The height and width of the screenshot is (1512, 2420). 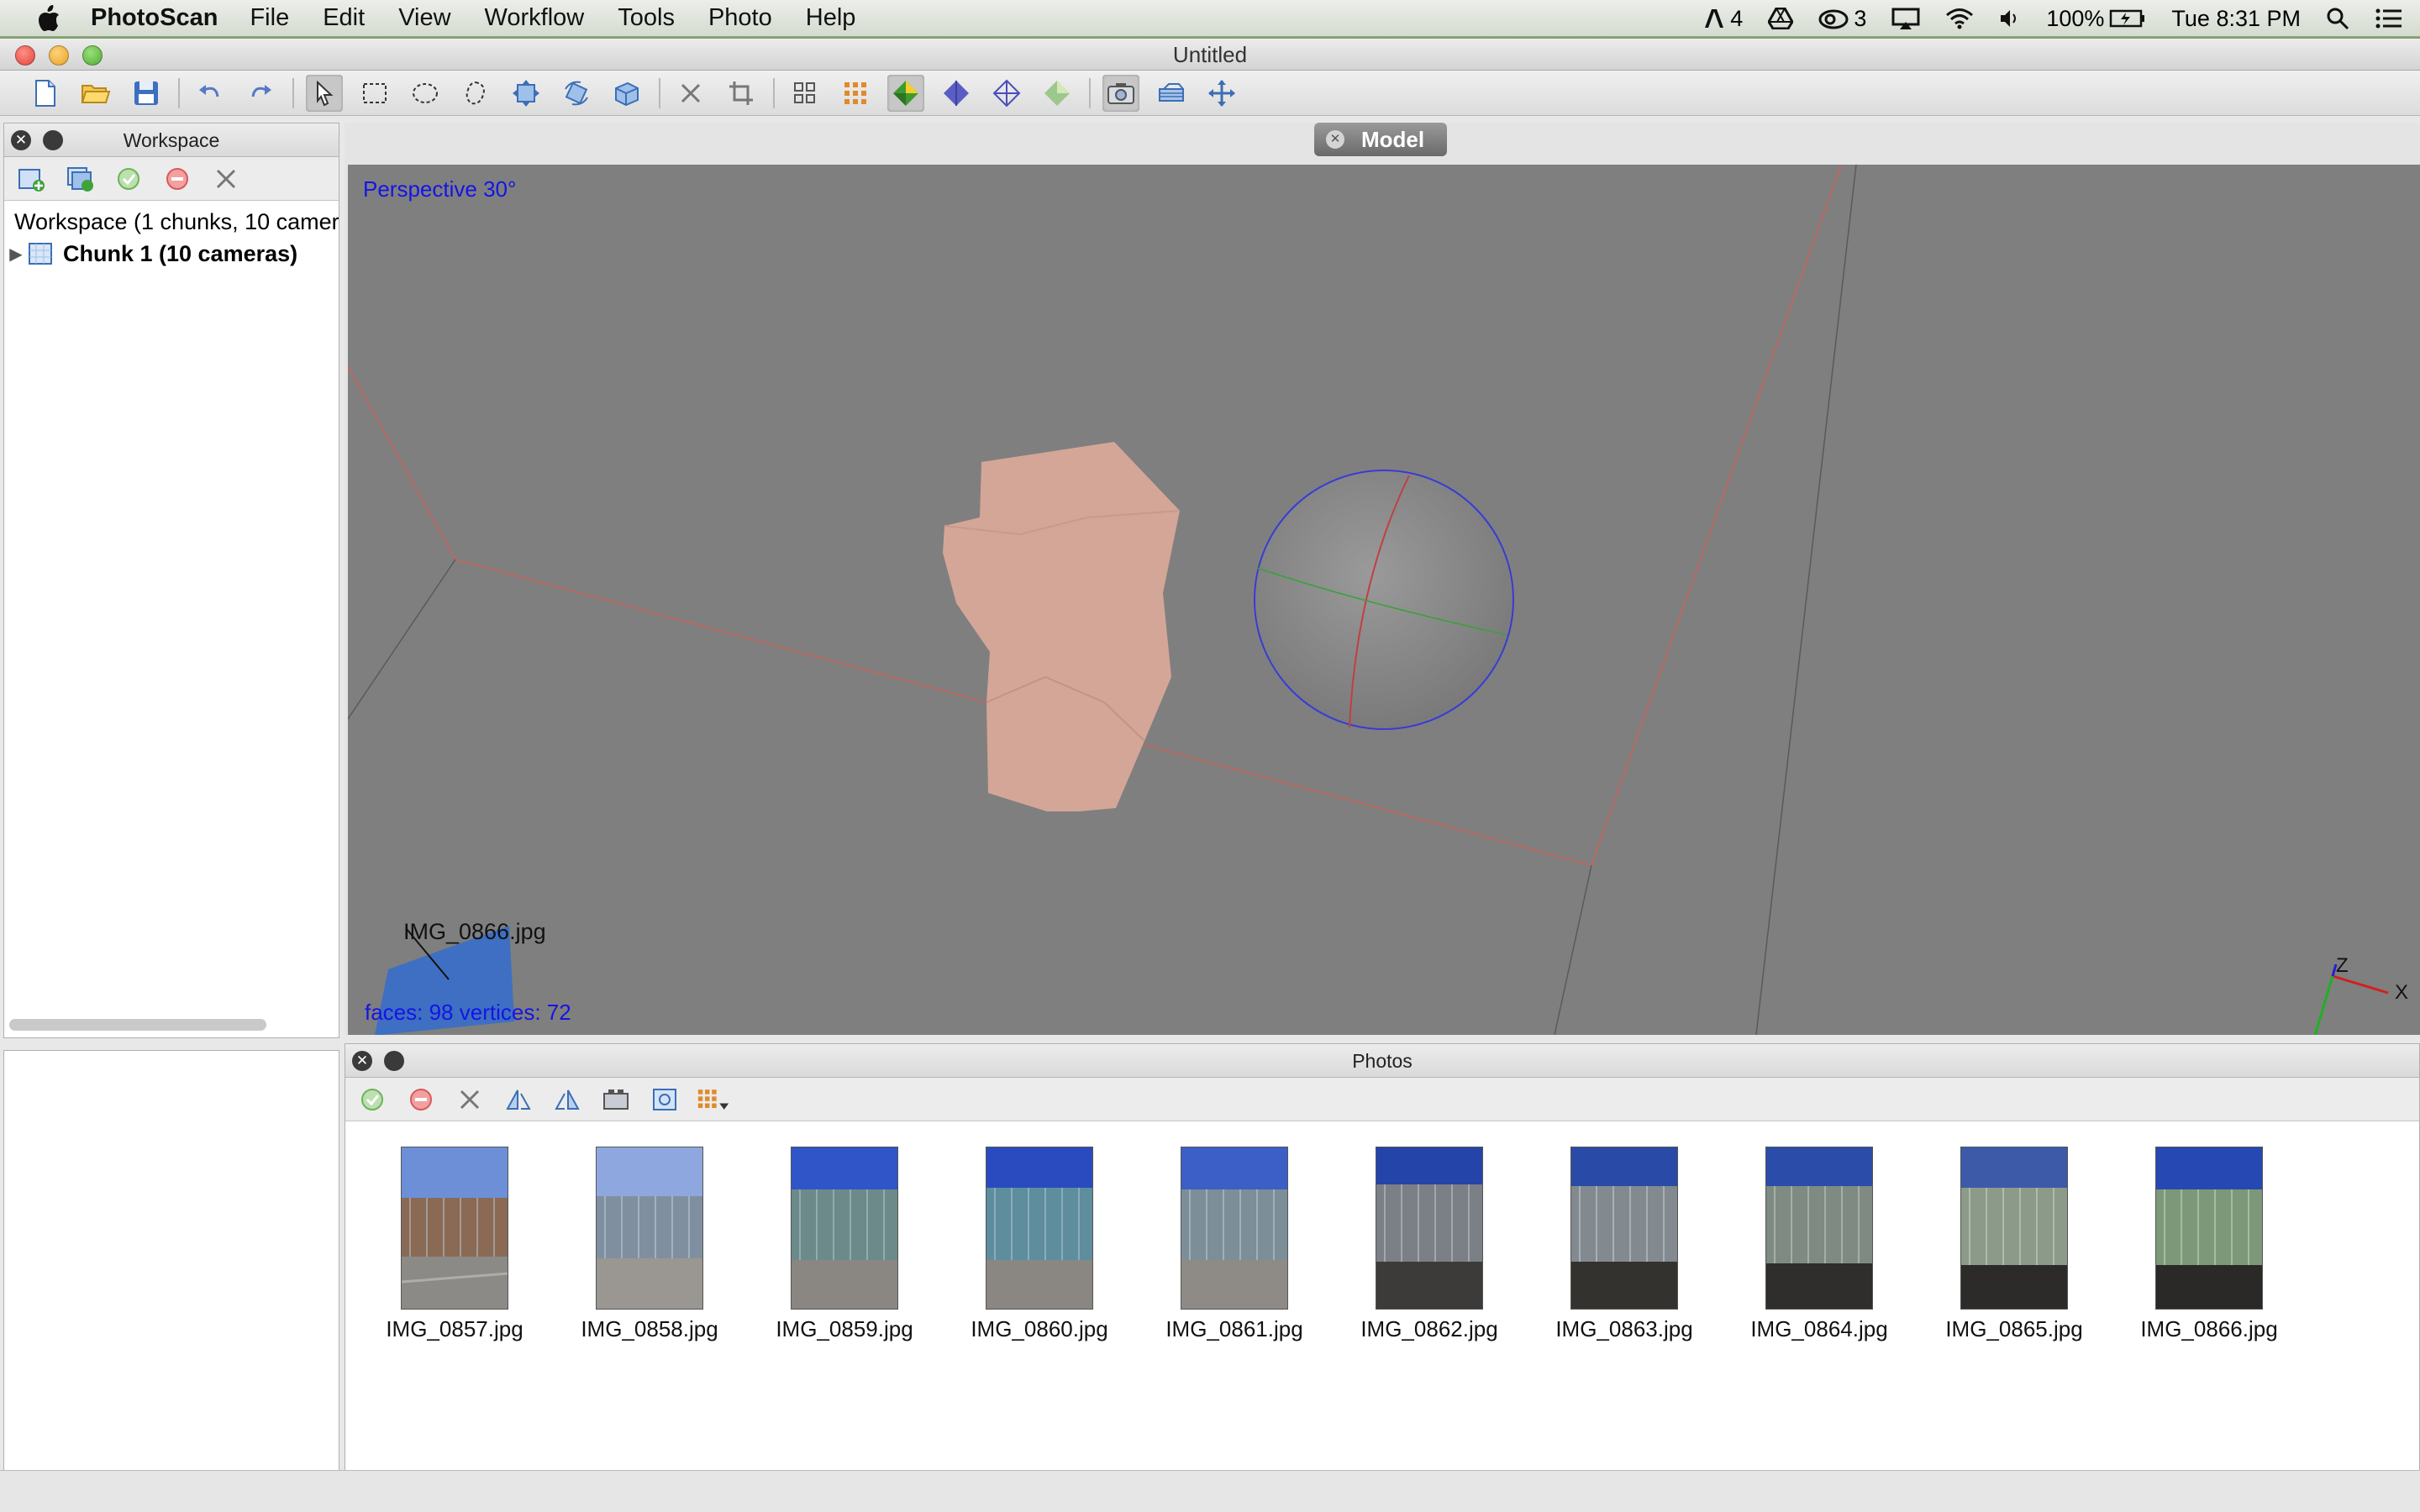 I want to click on menu-help: Help, so click(x=831, y=18).